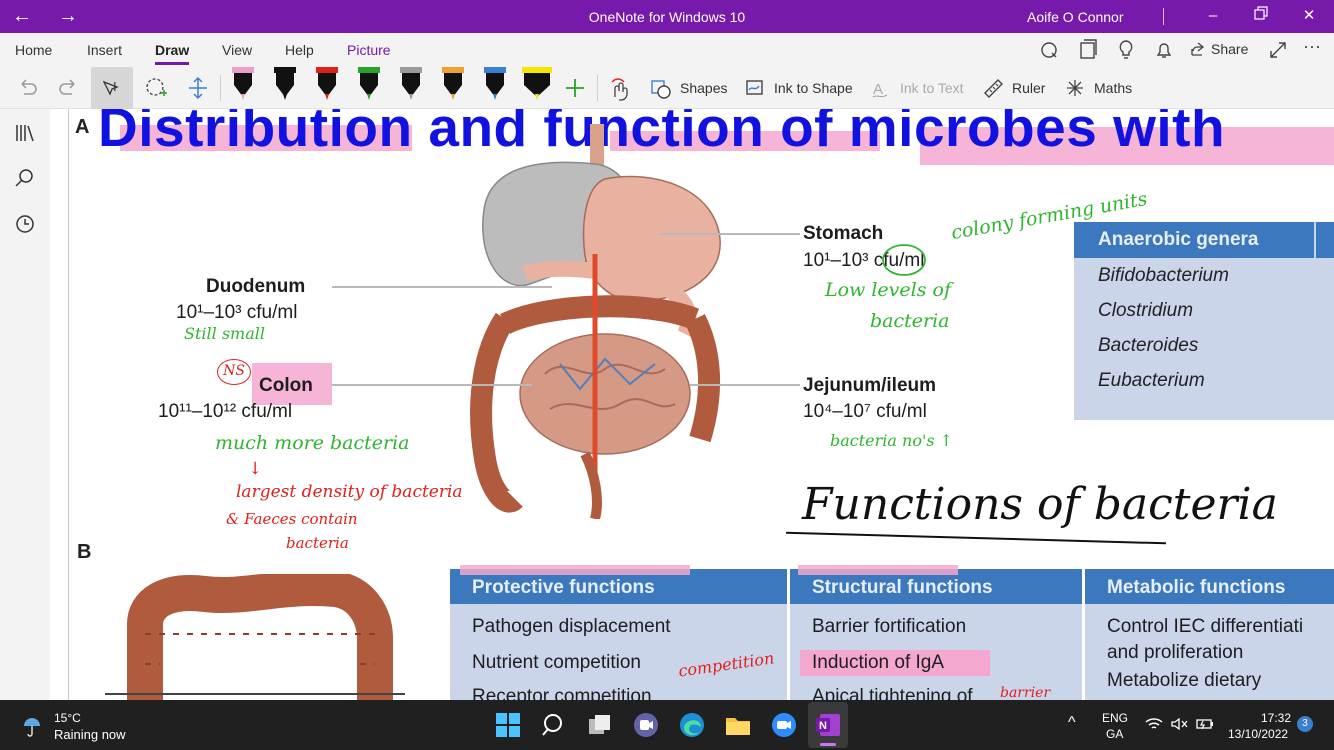 The height and width of the screenshot is (750, 1334). I want to click on genera-header: Anaerobic genera, so click(1204, 240).